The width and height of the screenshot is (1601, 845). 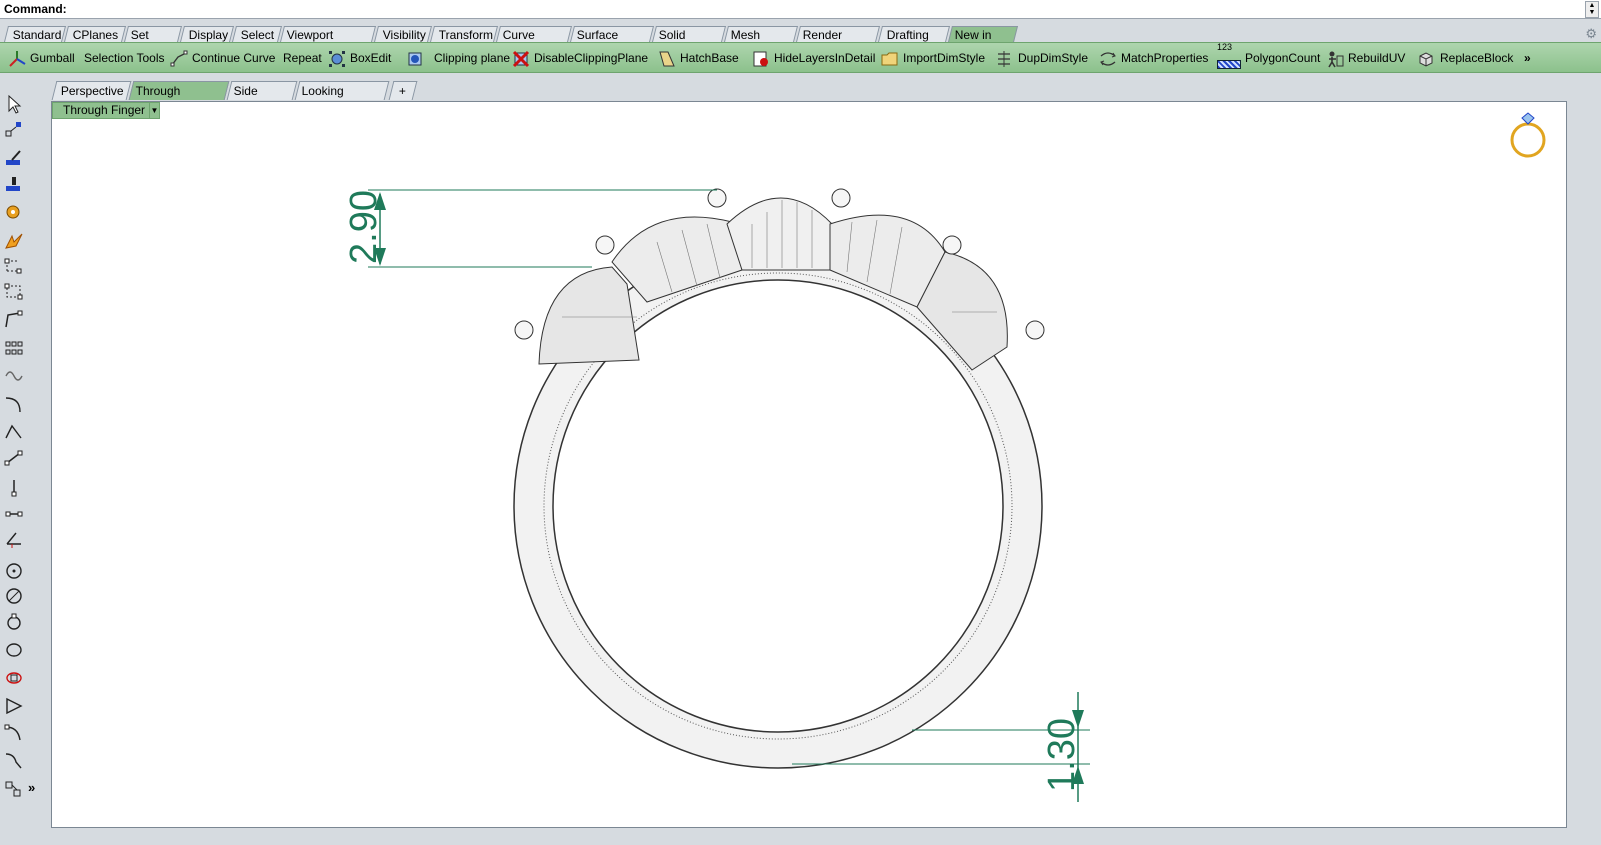 What do you see at coordinates (1153, 58) in the screenshot?
I see `match-properties-button: MatchProperties` at bounding box center [1153, 58].